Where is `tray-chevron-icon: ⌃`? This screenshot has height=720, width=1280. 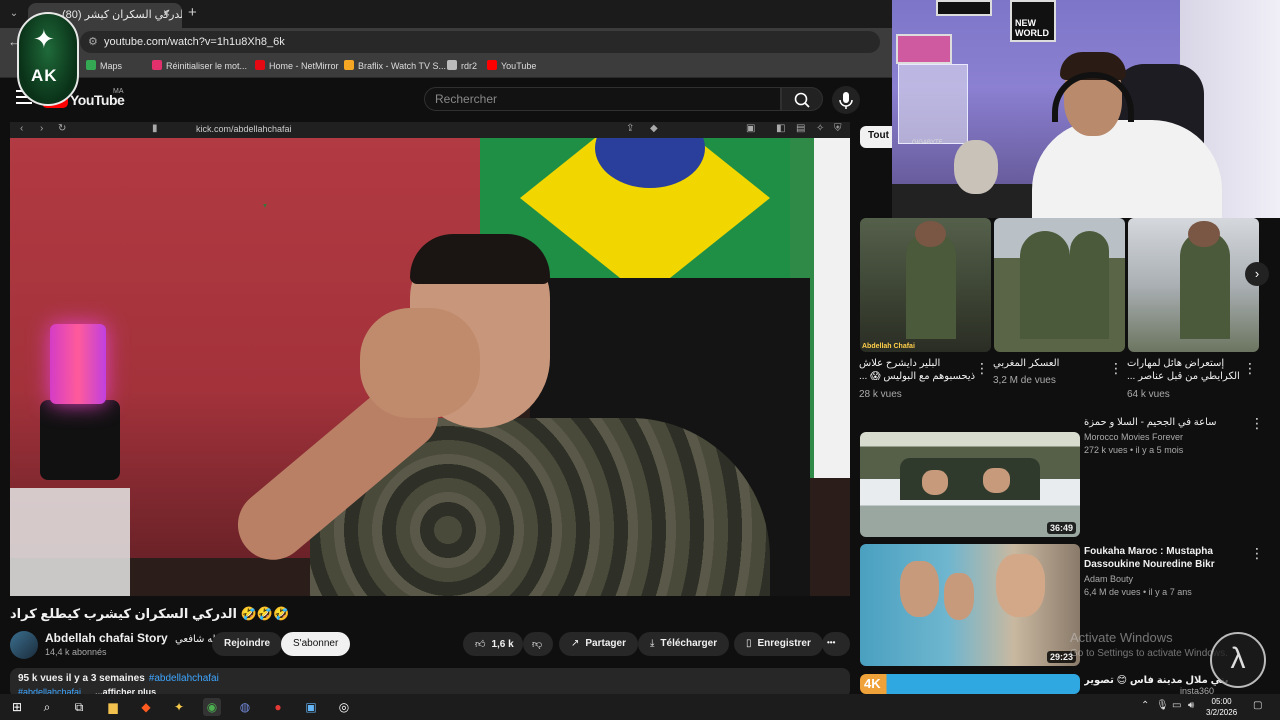 tray-chevron-icon: ⌃ is located at coordinates (1145, 705).